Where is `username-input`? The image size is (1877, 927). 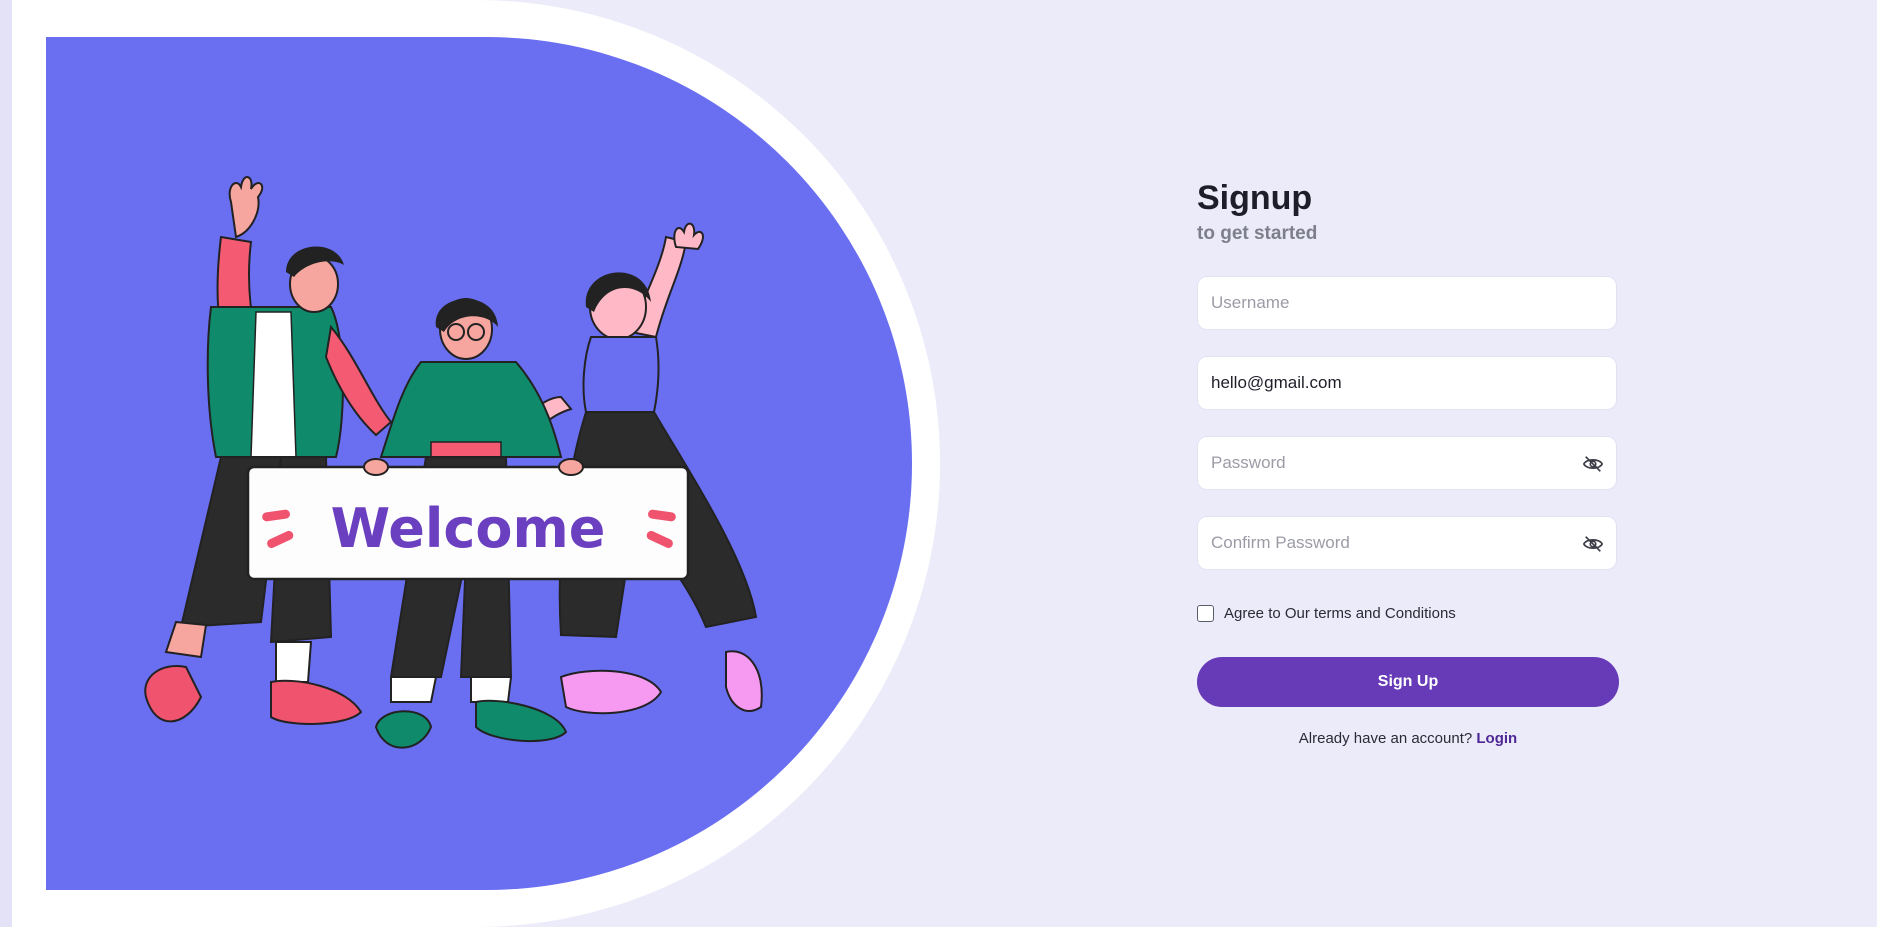
username-input is located at coordinates (1384, 303).